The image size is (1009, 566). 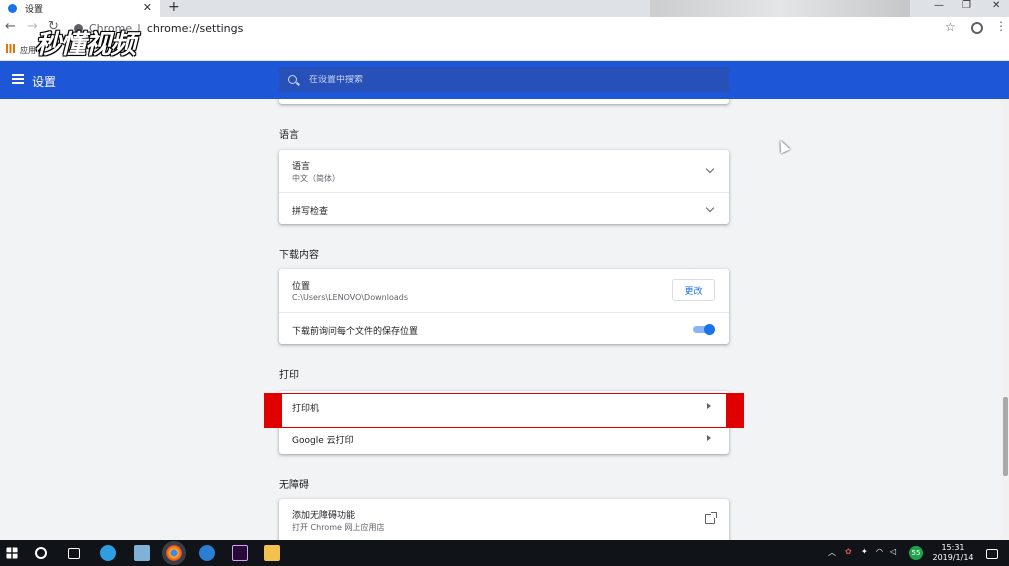 What do you see at coordinates (504, 171) in the screenshot?
I see `language-row: 语言 中文（简体）` at bounding box center [504, 171].